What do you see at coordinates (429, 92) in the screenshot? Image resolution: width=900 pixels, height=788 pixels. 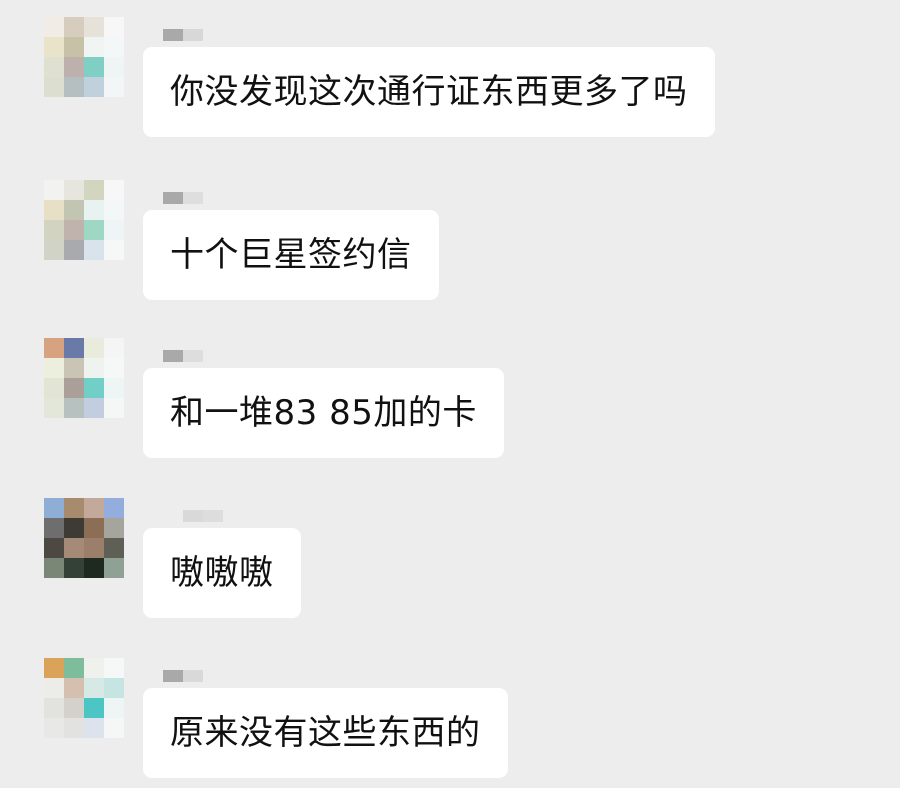 I see `message-bubble: 你没发现这次通行证东西更多了吗` at bounding box center [429, 92].